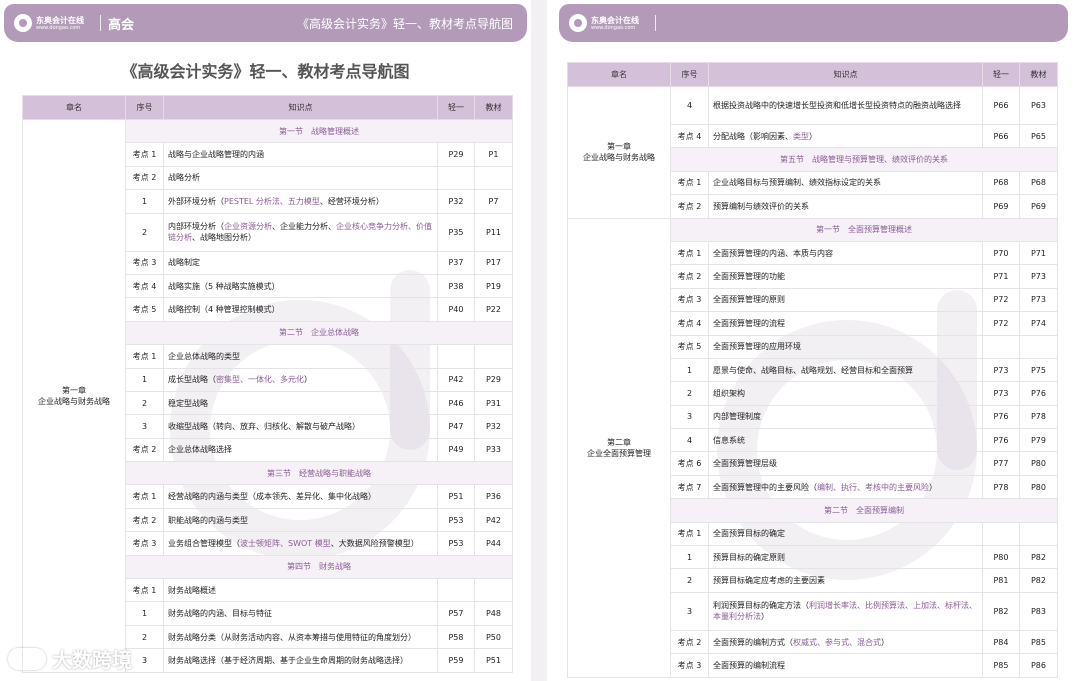 Image resolution: width=1080 pixels, height=681 pixels. Describe the element at coordinates (456, 379) in the screenshot. I see `qingyi-page: P42` at that location.